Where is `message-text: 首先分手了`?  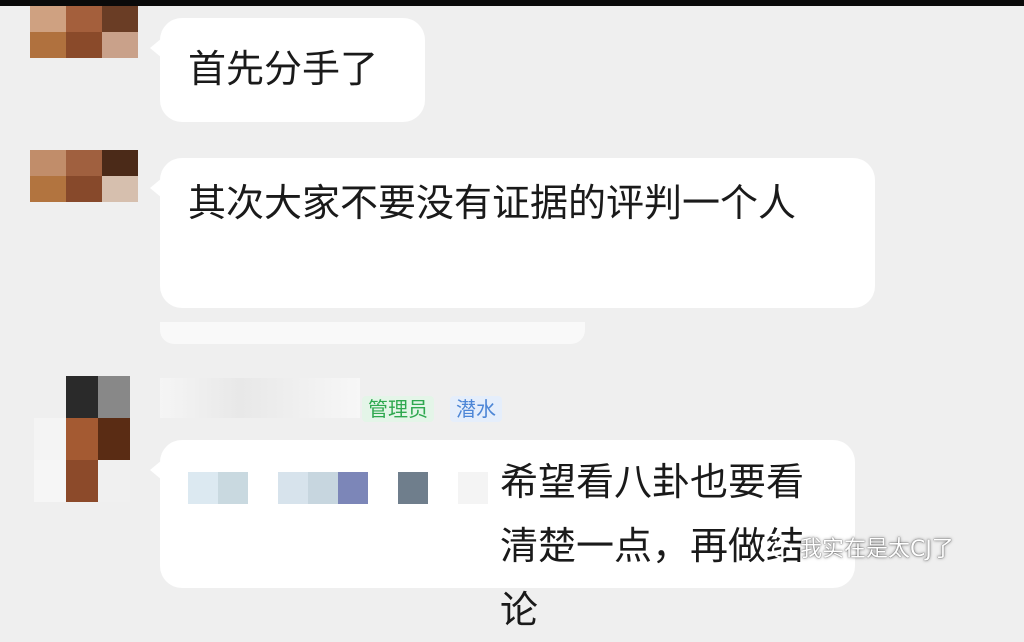
message-text: 首先分手了 is located at coordinates (283, 69).